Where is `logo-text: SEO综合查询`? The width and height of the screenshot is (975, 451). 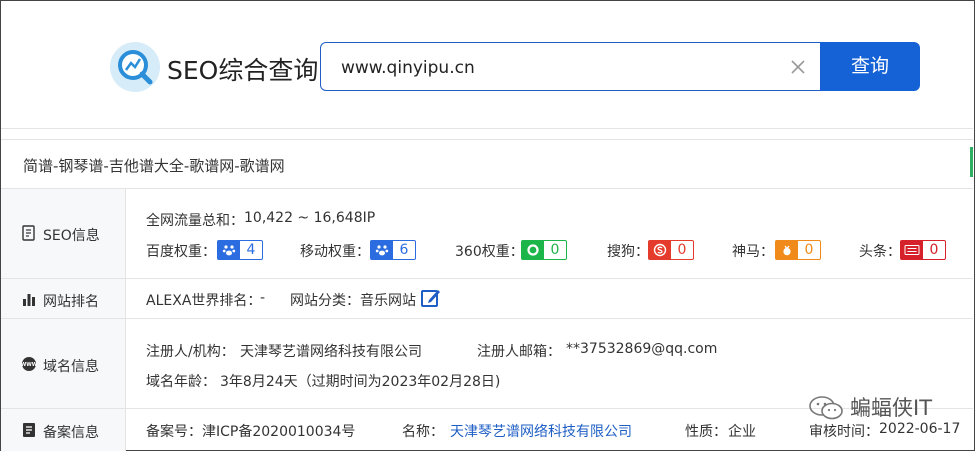 logo-text: SEO综合查询 is located at coordinates (243, 70).